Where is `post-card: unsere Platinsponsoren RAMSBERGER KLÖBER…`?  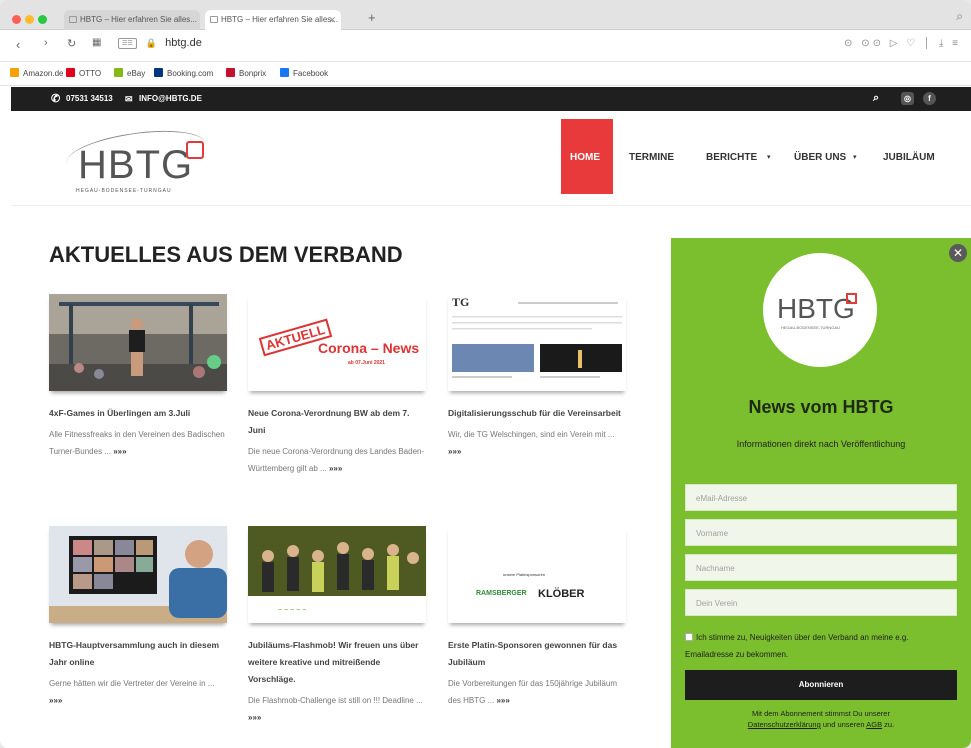 post-card: unsere Platinsponsoren RAMSBERGER KLÖBER… is located at coordinates (537, 617).